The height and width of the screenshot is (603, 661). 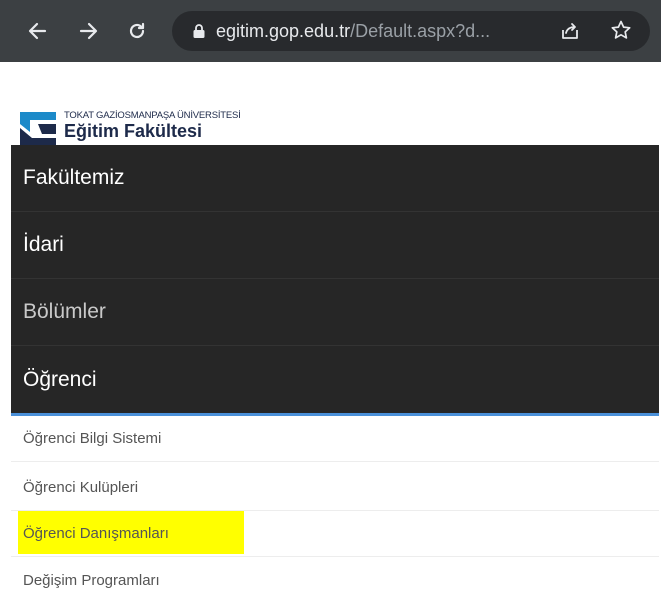 I want to click on menu-item-ogrenci: Öğrenci, so click(x=335, y=379).